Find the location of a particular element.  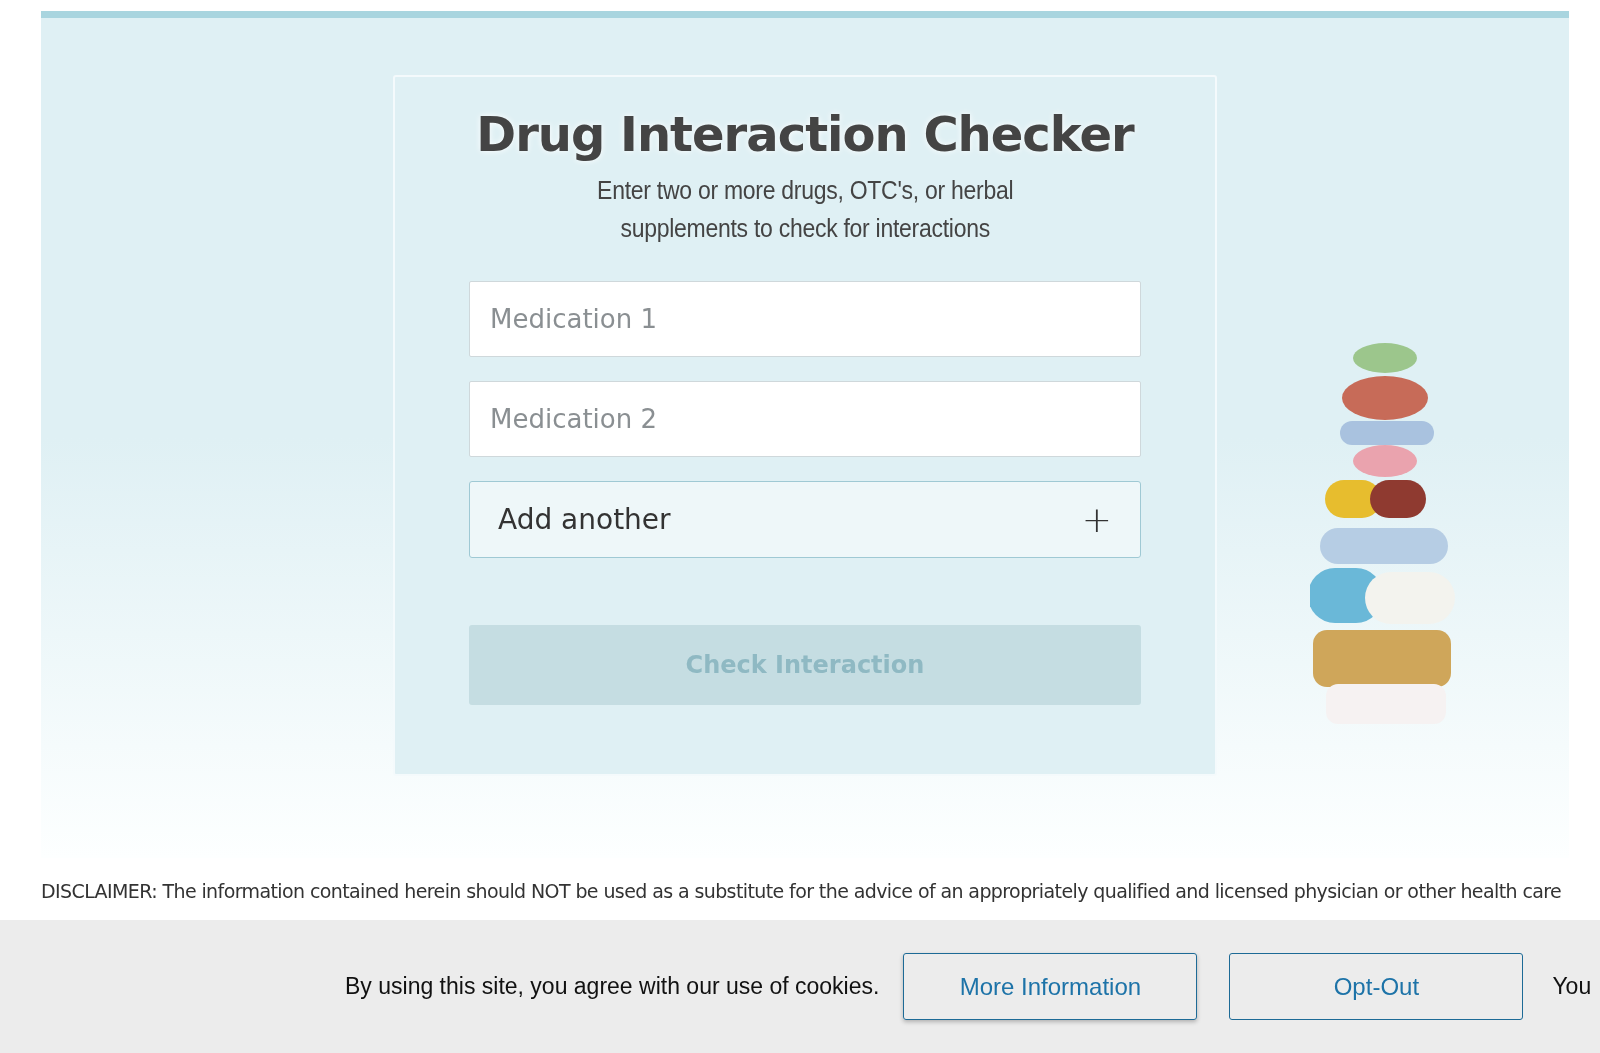

more-information-button: More Information is located at coordinates (1050, 986).